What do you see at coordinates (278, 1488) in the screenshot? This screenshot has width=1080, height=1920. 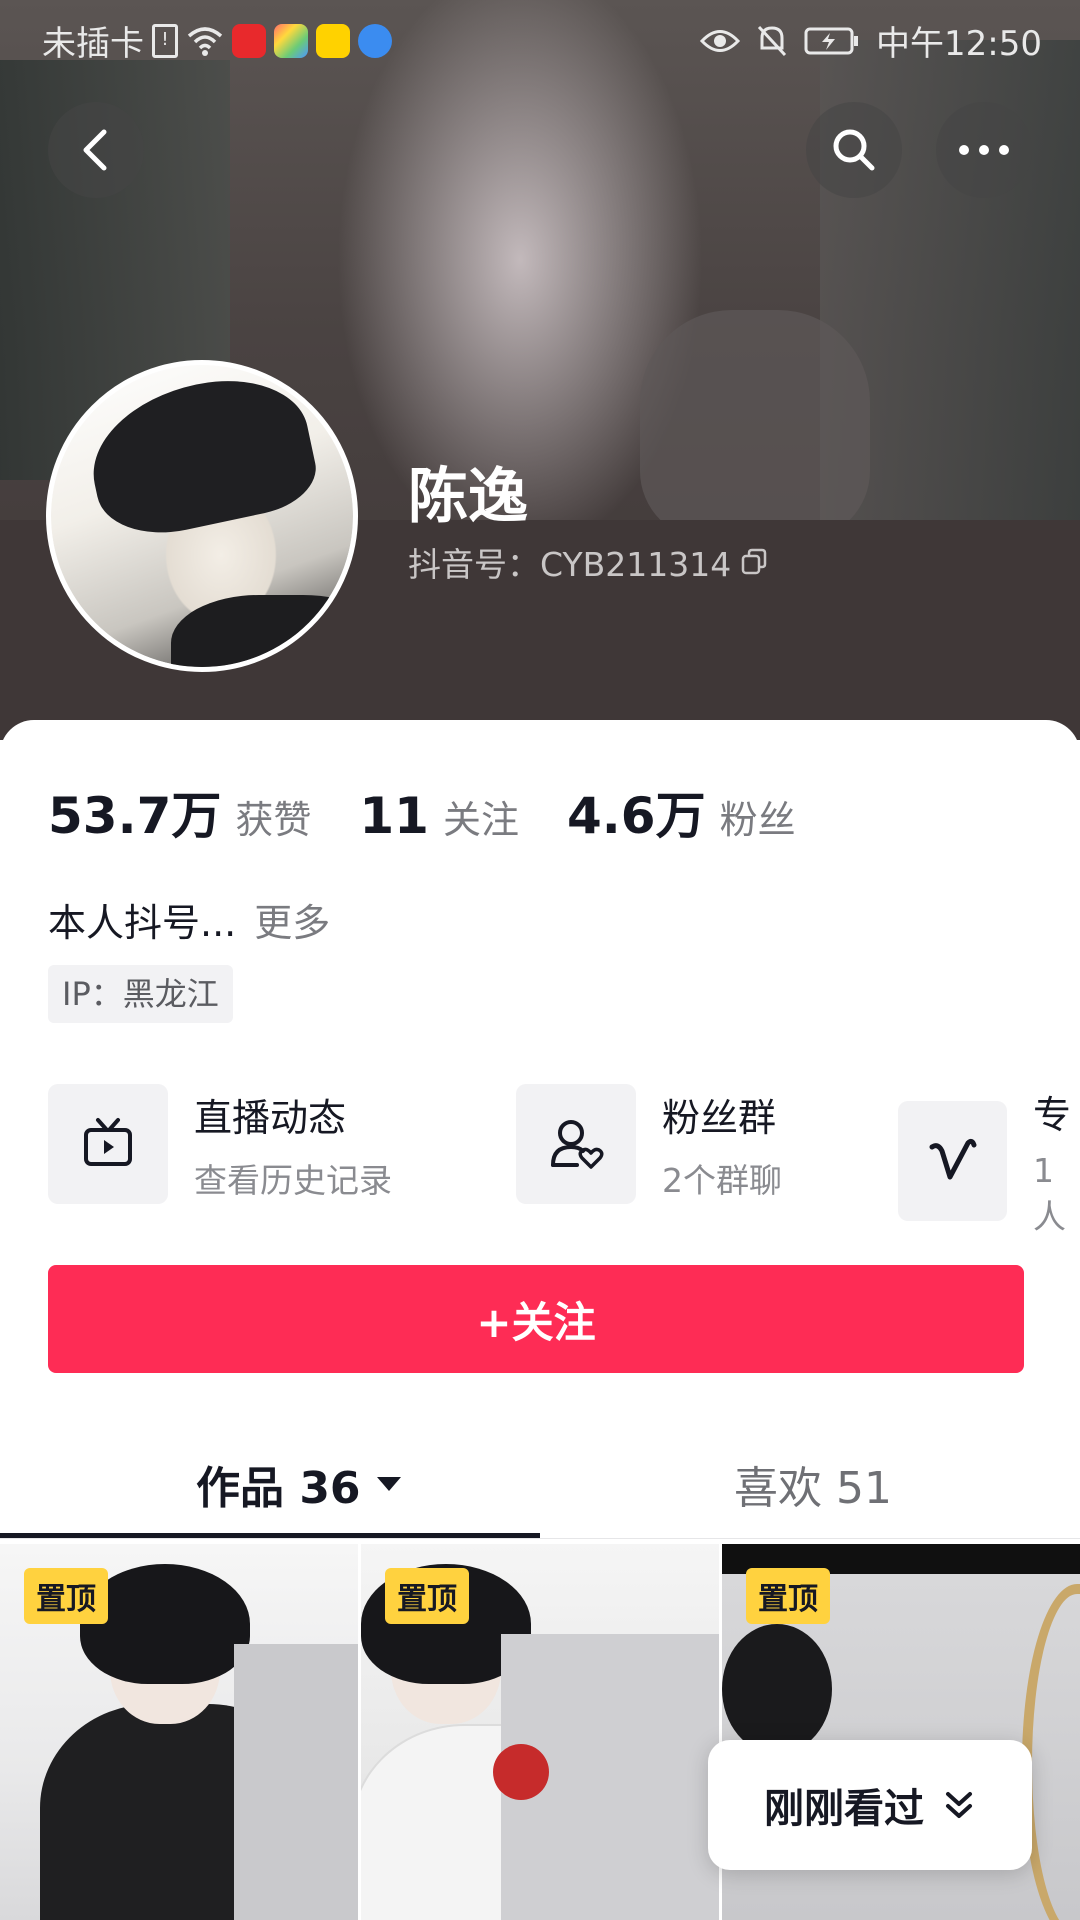 I see `tab-works-label: 作品 36` at bounding box center [278, 1488].